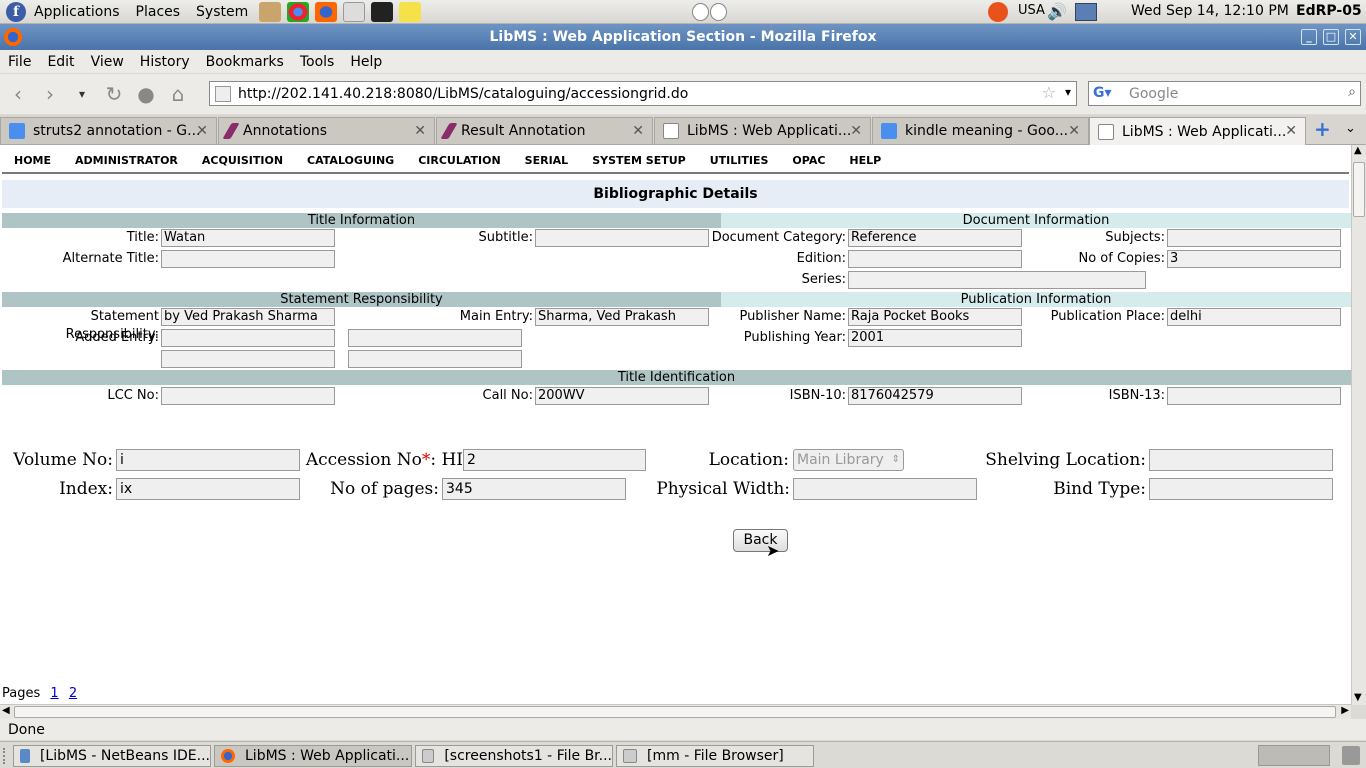 Image resolution: width=1366 pixels, height=768 pixels. What do you see at coordinates (1350, 128) in the screenshot?
I see `tab-list-icon: ⌄` at bounding box center [1350, 128].